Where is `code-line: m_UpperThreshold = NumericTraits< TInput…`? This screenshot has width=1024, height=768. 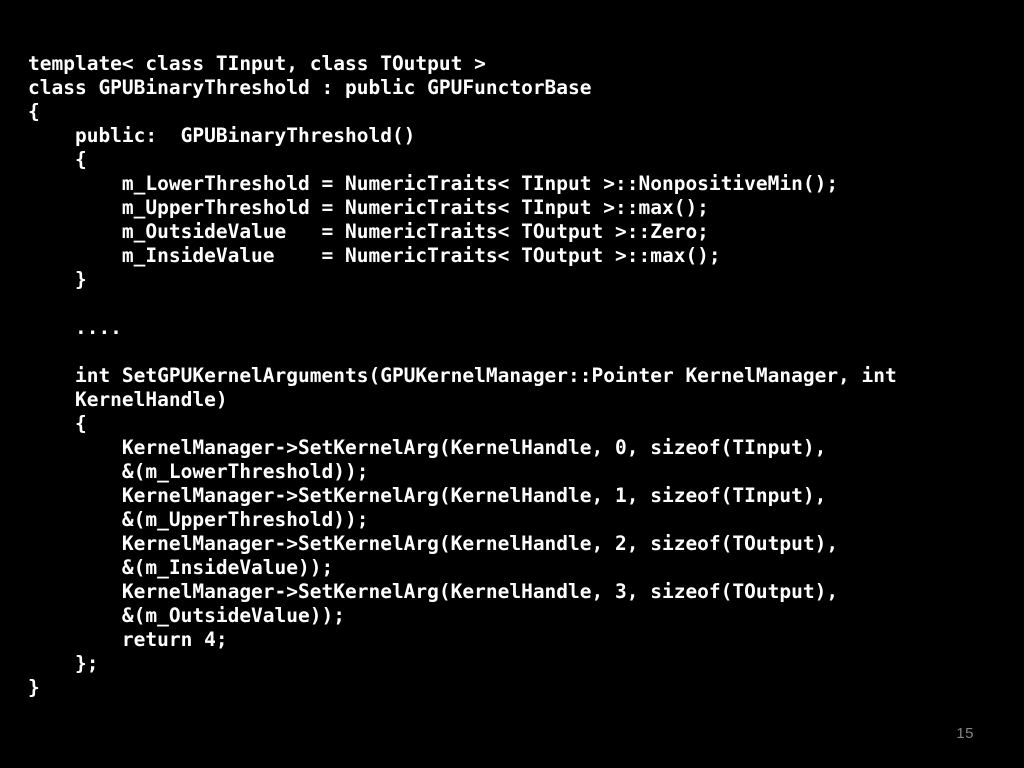 code-line: m_UpperThreshold = NumericTraits< TInput… is located at coordinates (368, 207).